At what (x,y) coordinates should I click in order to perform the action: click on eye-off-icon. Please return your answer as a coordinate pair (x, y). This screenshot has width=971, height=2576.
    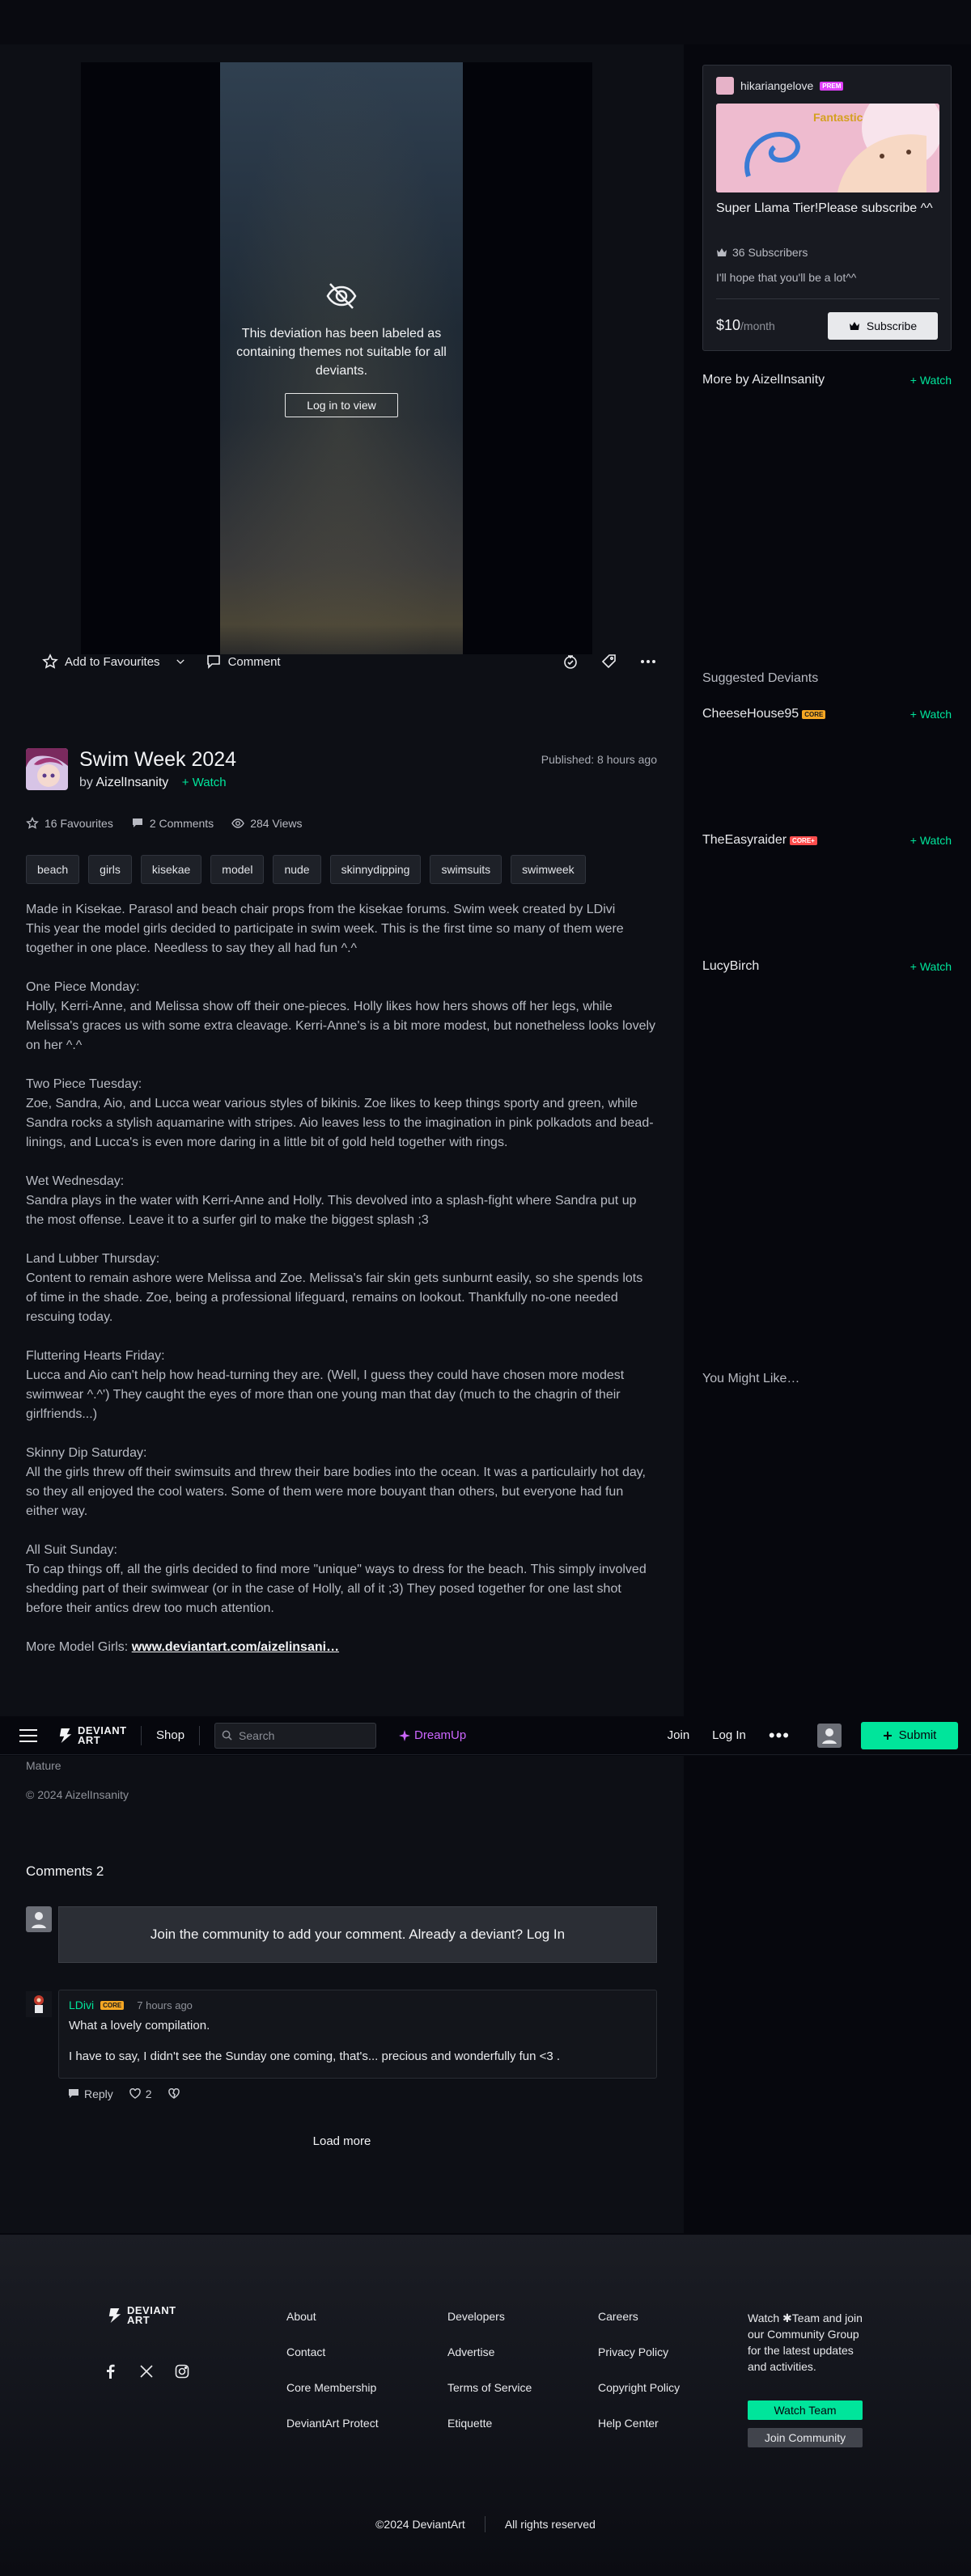
    Looking at the image, I should click on (342, 296).